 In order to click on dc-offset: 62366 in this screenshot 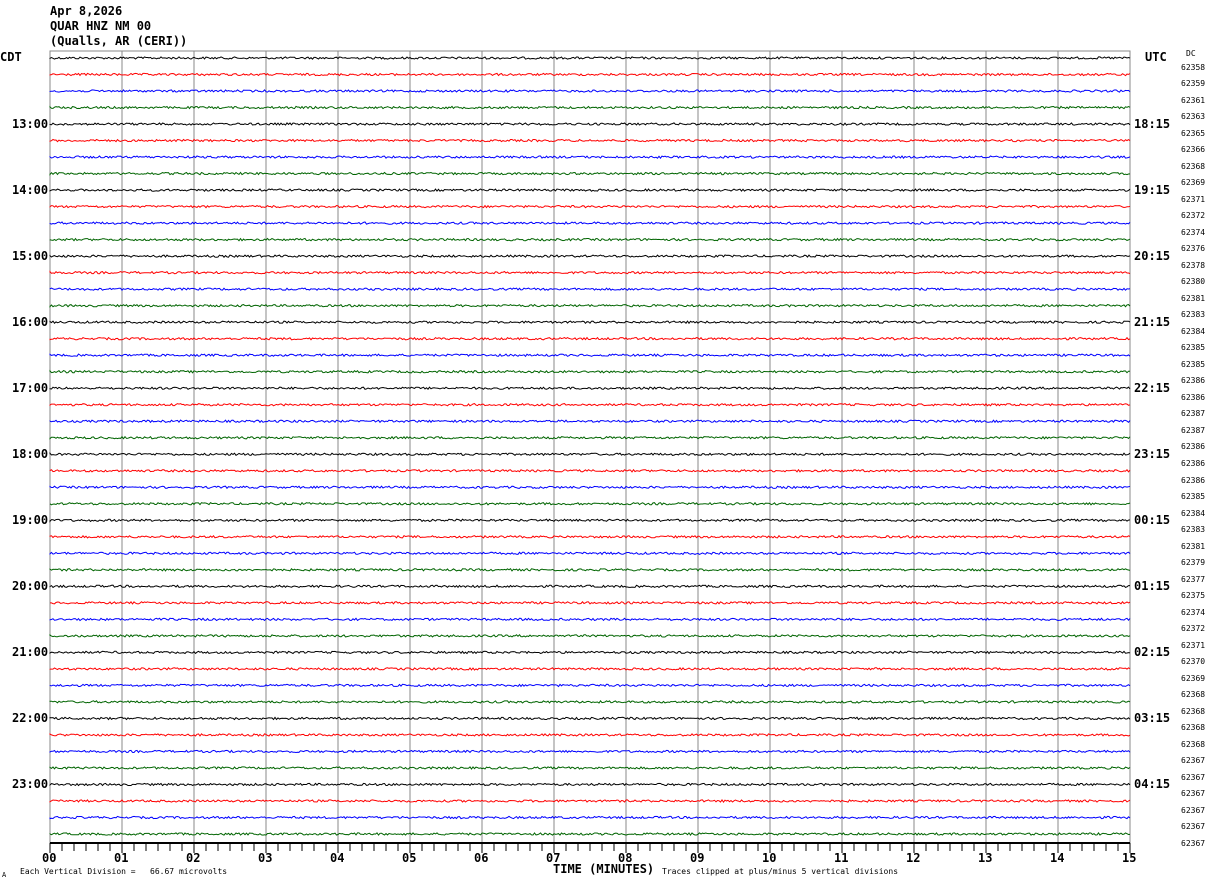, I will do `click(1193, 150)`.